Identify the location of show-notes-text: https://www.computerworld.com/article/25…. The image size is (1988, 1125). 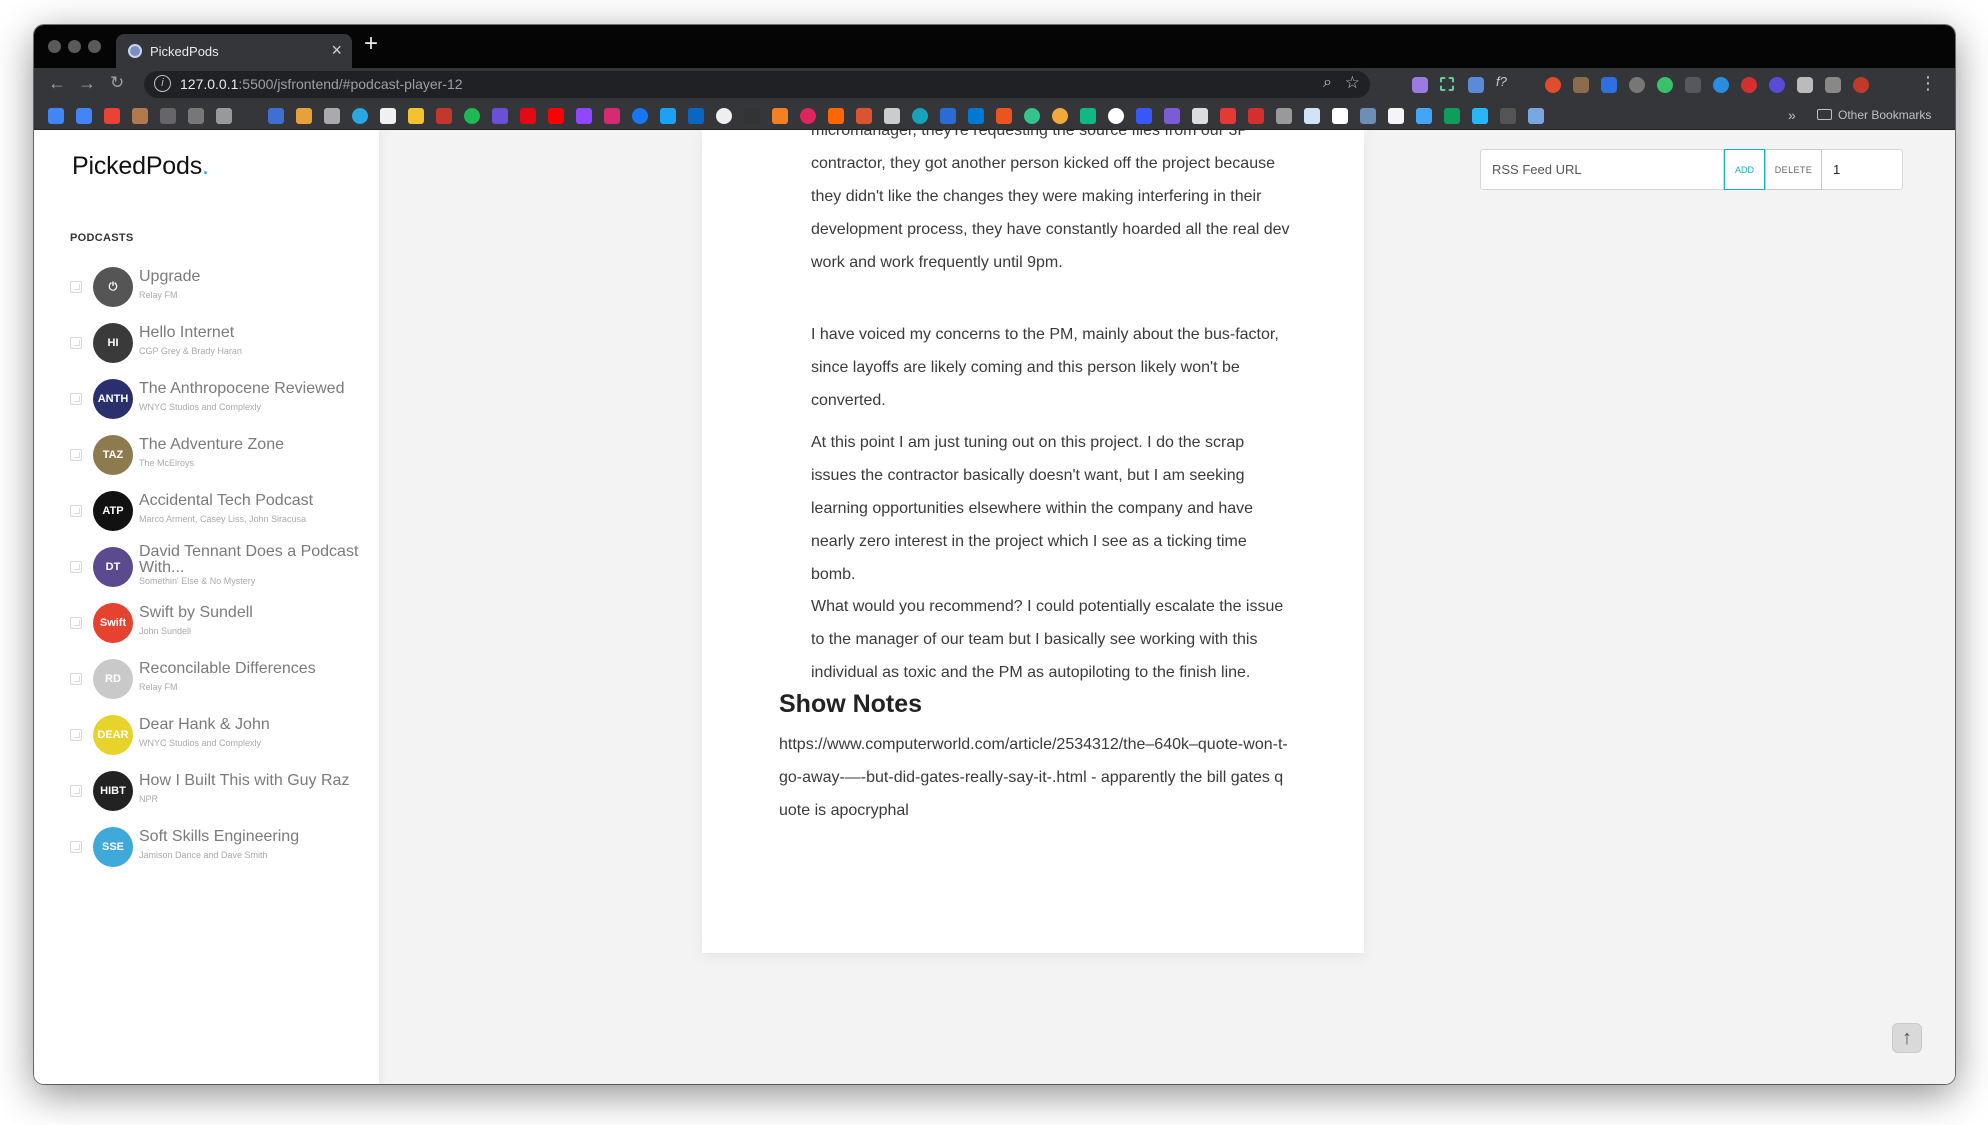
(1034, 777).